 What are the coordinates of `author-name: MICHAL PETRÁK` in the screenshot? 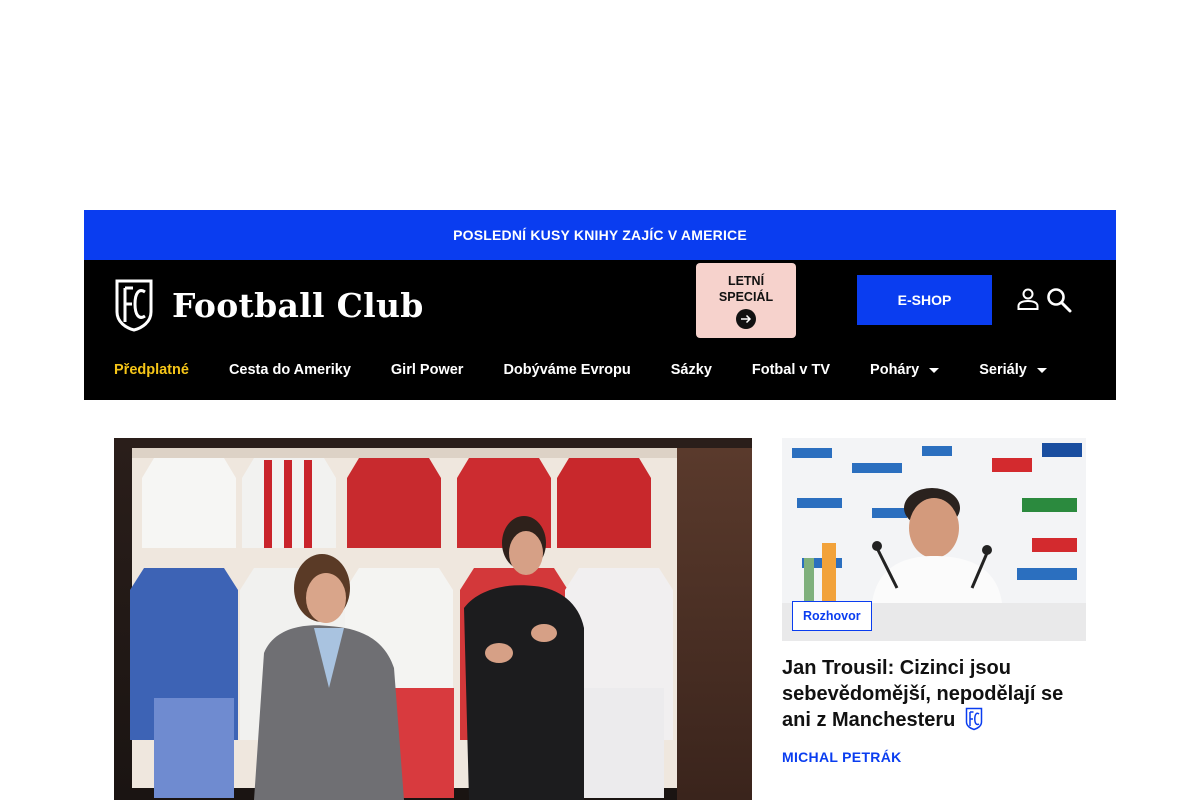 It's located at (842, 757).